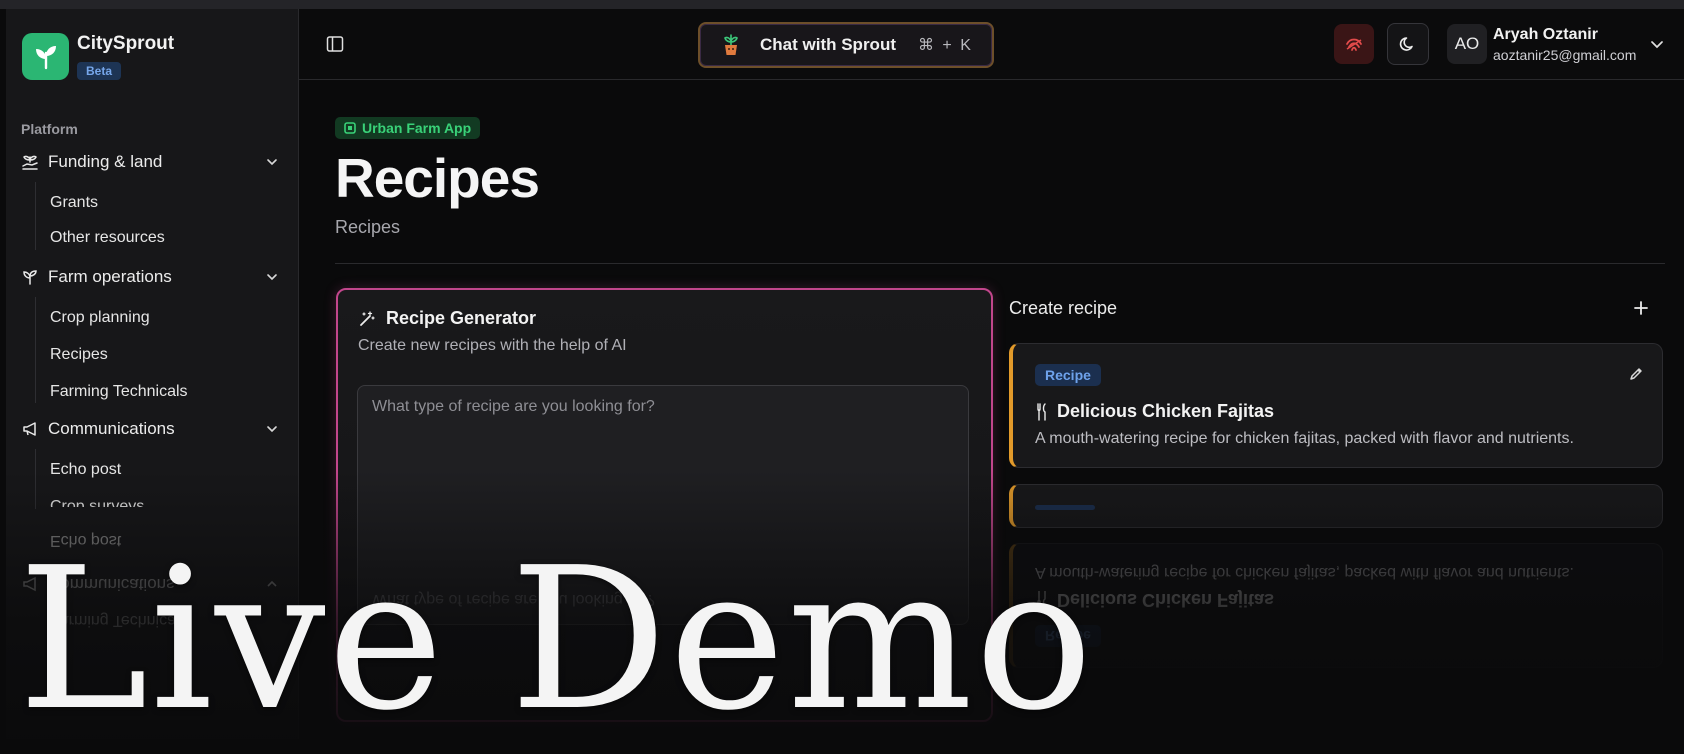 This screenshot has width=1684, height=754. I want to click on user-email: aoztanir25@gmail.com, so click(1565, 55).